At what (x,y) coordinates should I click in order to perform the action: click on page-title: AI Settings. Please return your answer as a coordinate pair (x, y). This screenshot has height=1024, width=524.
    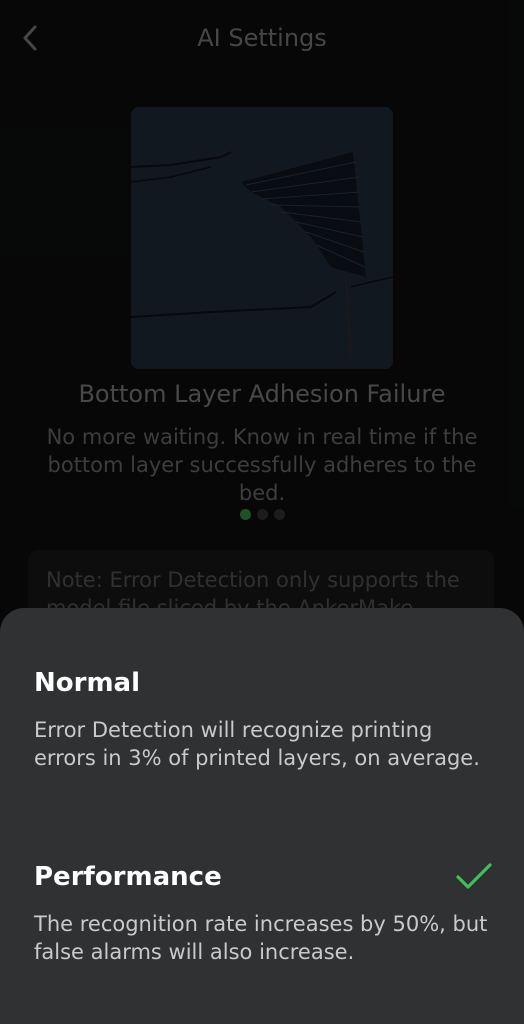
    Looking at the image, I should click on (262, 38).